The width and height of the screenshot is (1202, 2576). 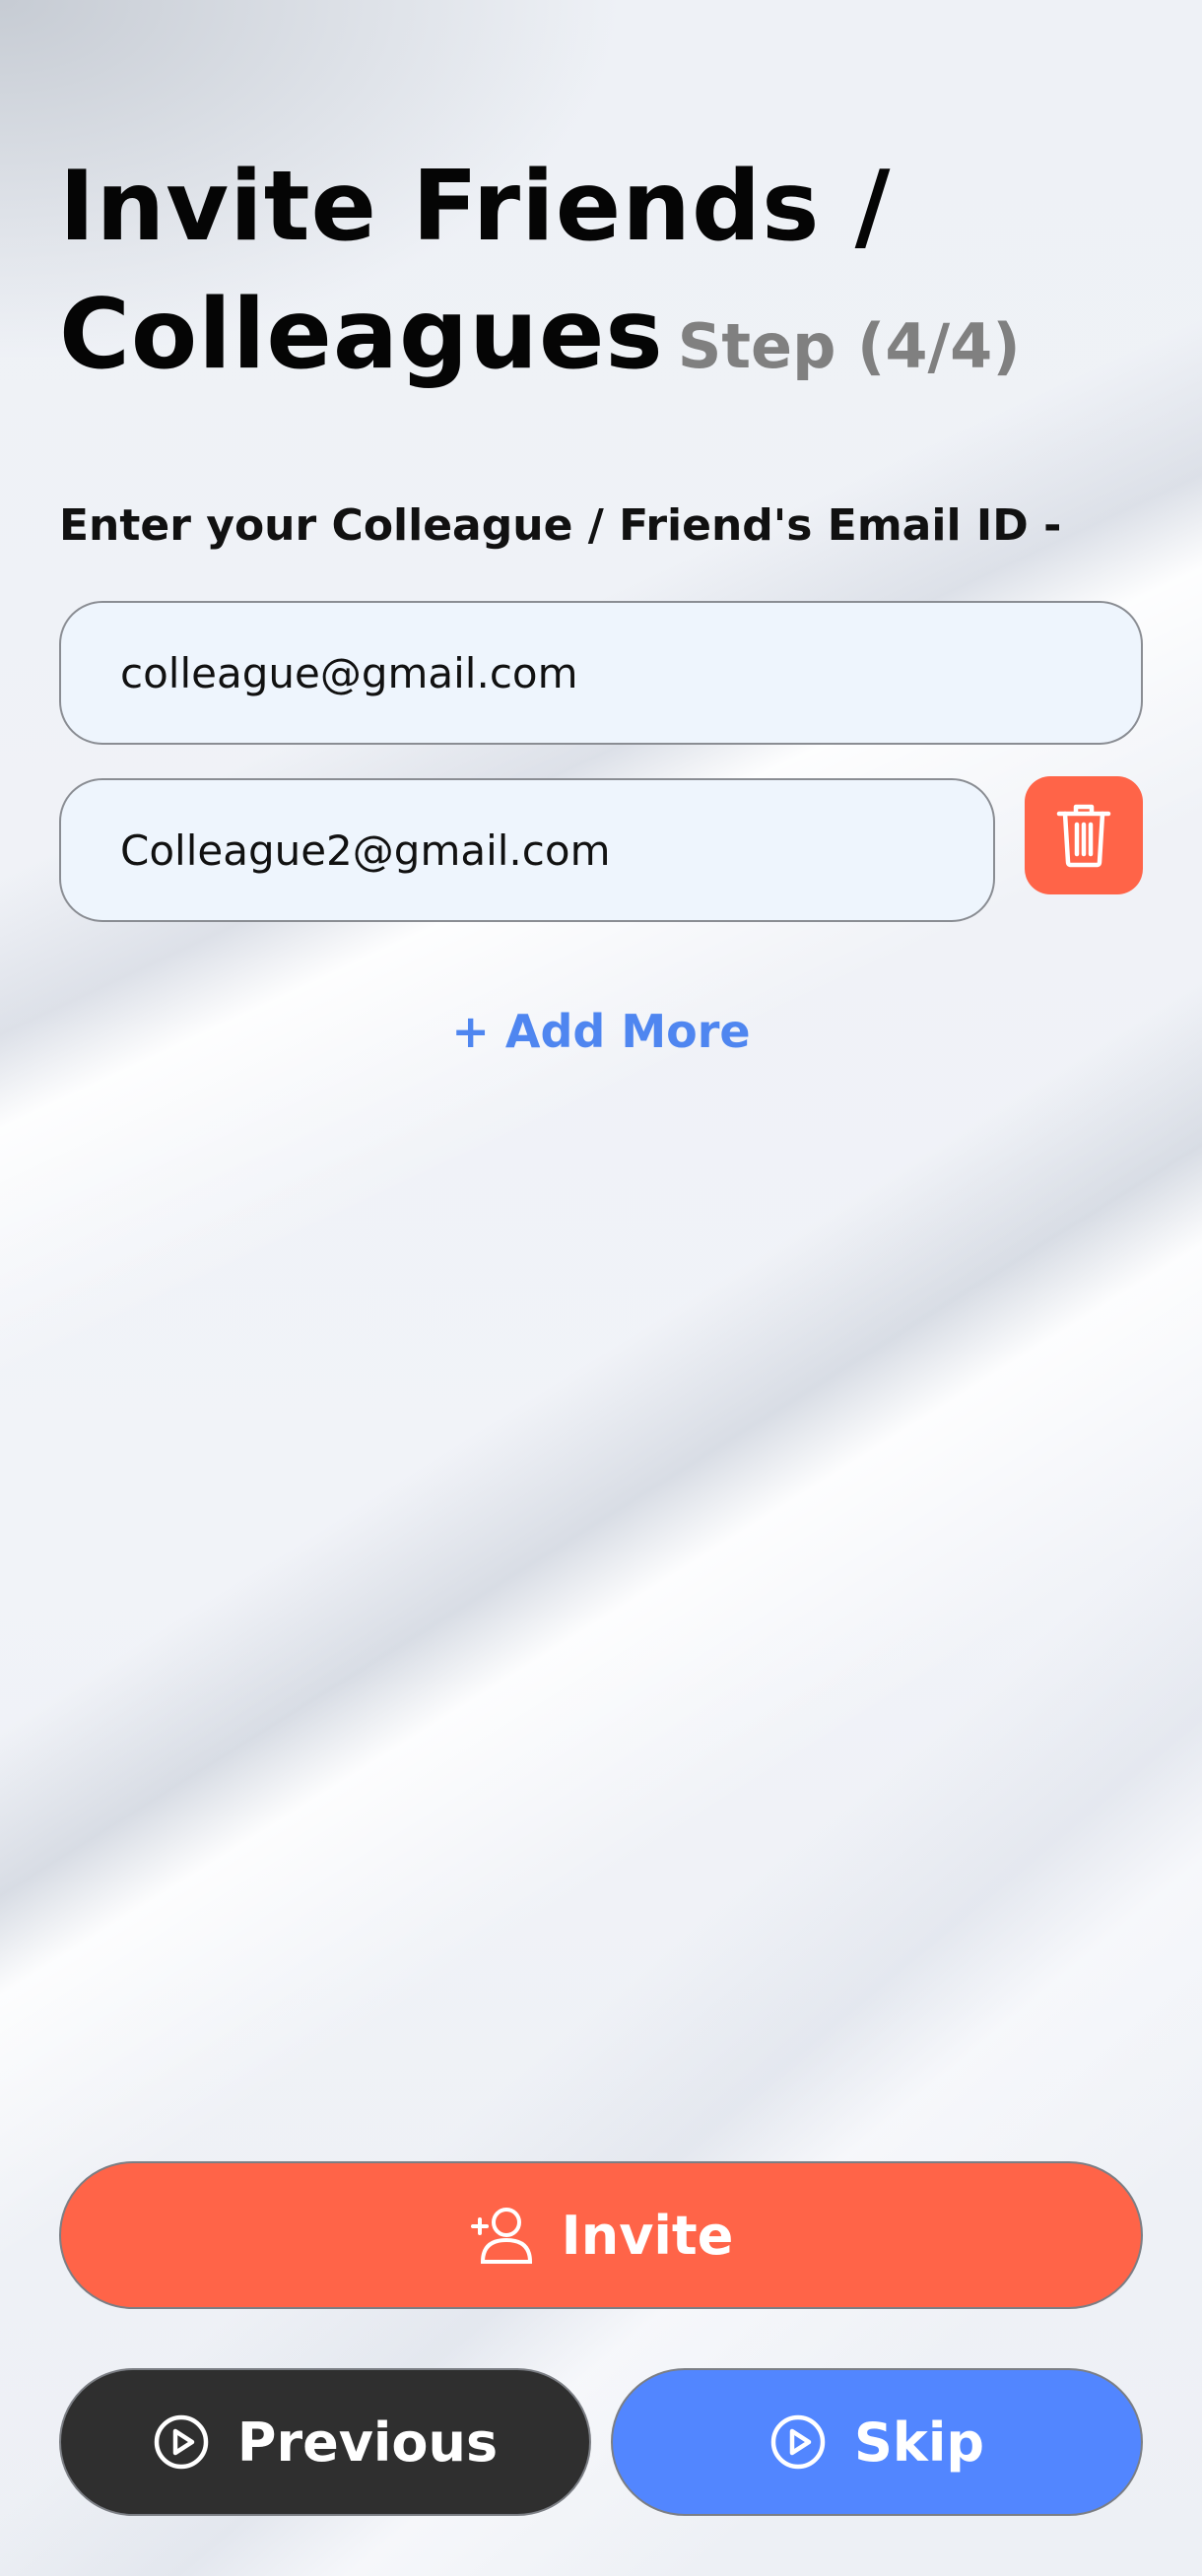 I want to click on skip-button-label: Skip, so click(x=919, y=2443).